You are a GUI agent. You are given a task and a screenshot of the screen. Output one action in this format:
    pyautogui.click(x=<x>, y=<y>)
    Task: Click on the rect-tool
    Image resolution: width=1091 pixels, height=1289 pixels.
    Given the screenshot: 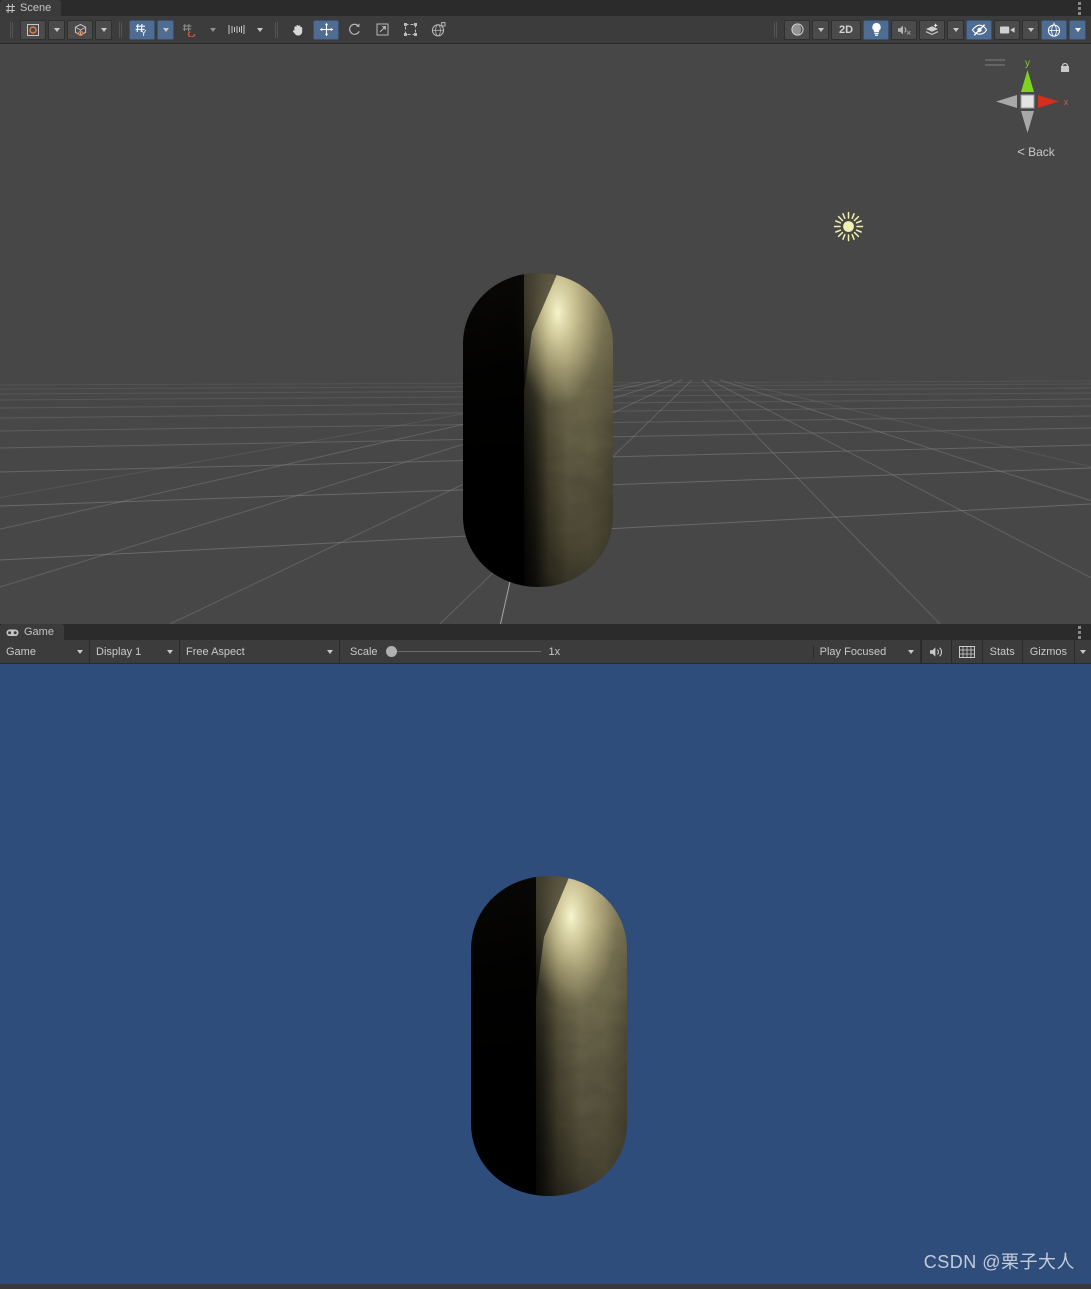 What is the action you would take?
    pyautogui.click(x=410, y=30)
    